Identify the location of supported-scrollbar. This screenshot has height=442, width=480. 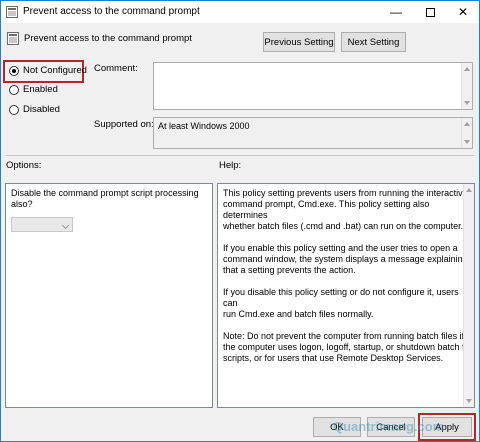
(466, 133).